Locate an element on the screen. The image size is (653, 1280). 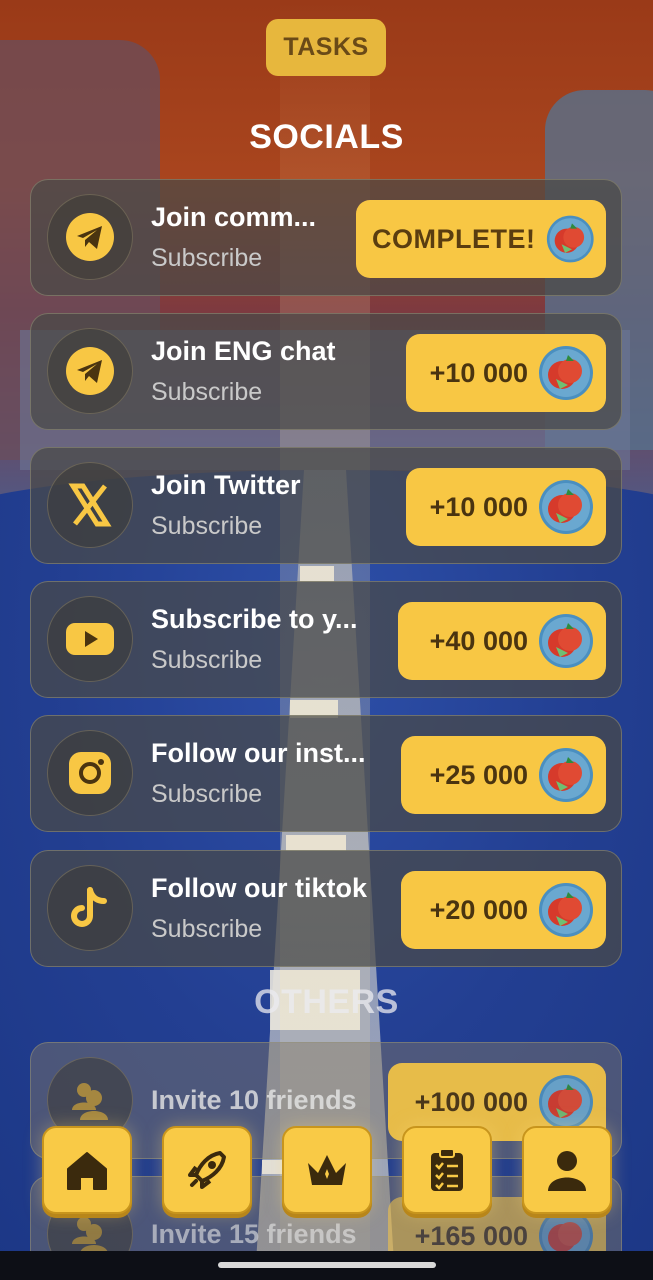
task-row-follow-tiktok: Follow our tiktok Subscribe +20 000 is located at coordinates (326, 908).